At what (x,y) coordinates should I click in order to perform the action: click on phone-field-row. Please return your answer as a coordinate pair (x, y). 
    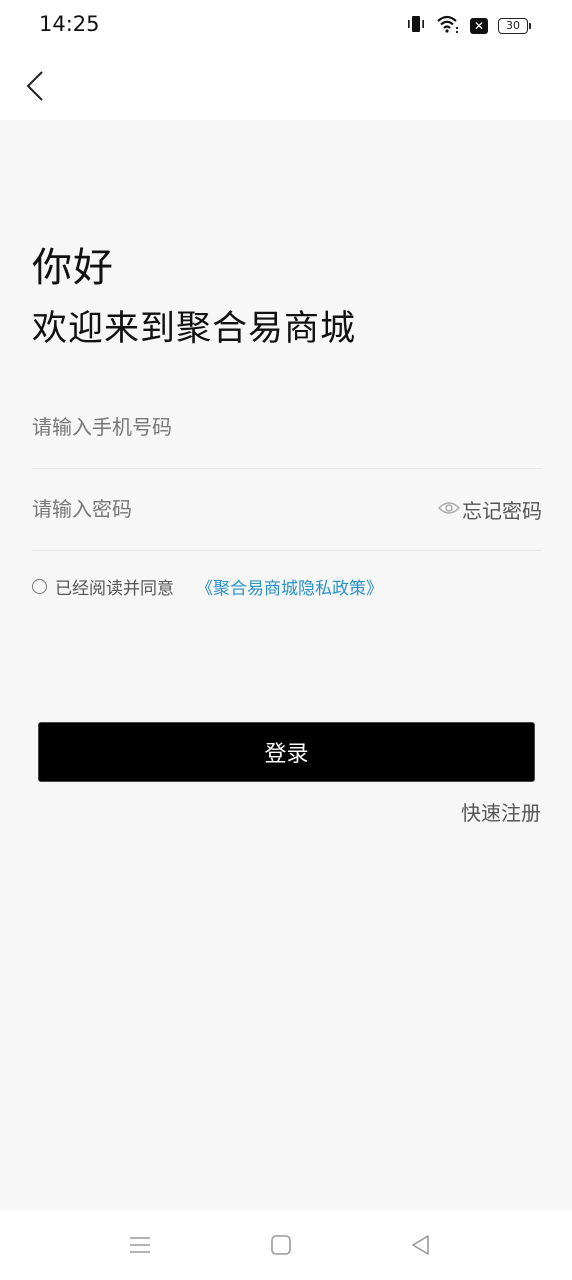
    Looking at the image, I should click on (287, 427).